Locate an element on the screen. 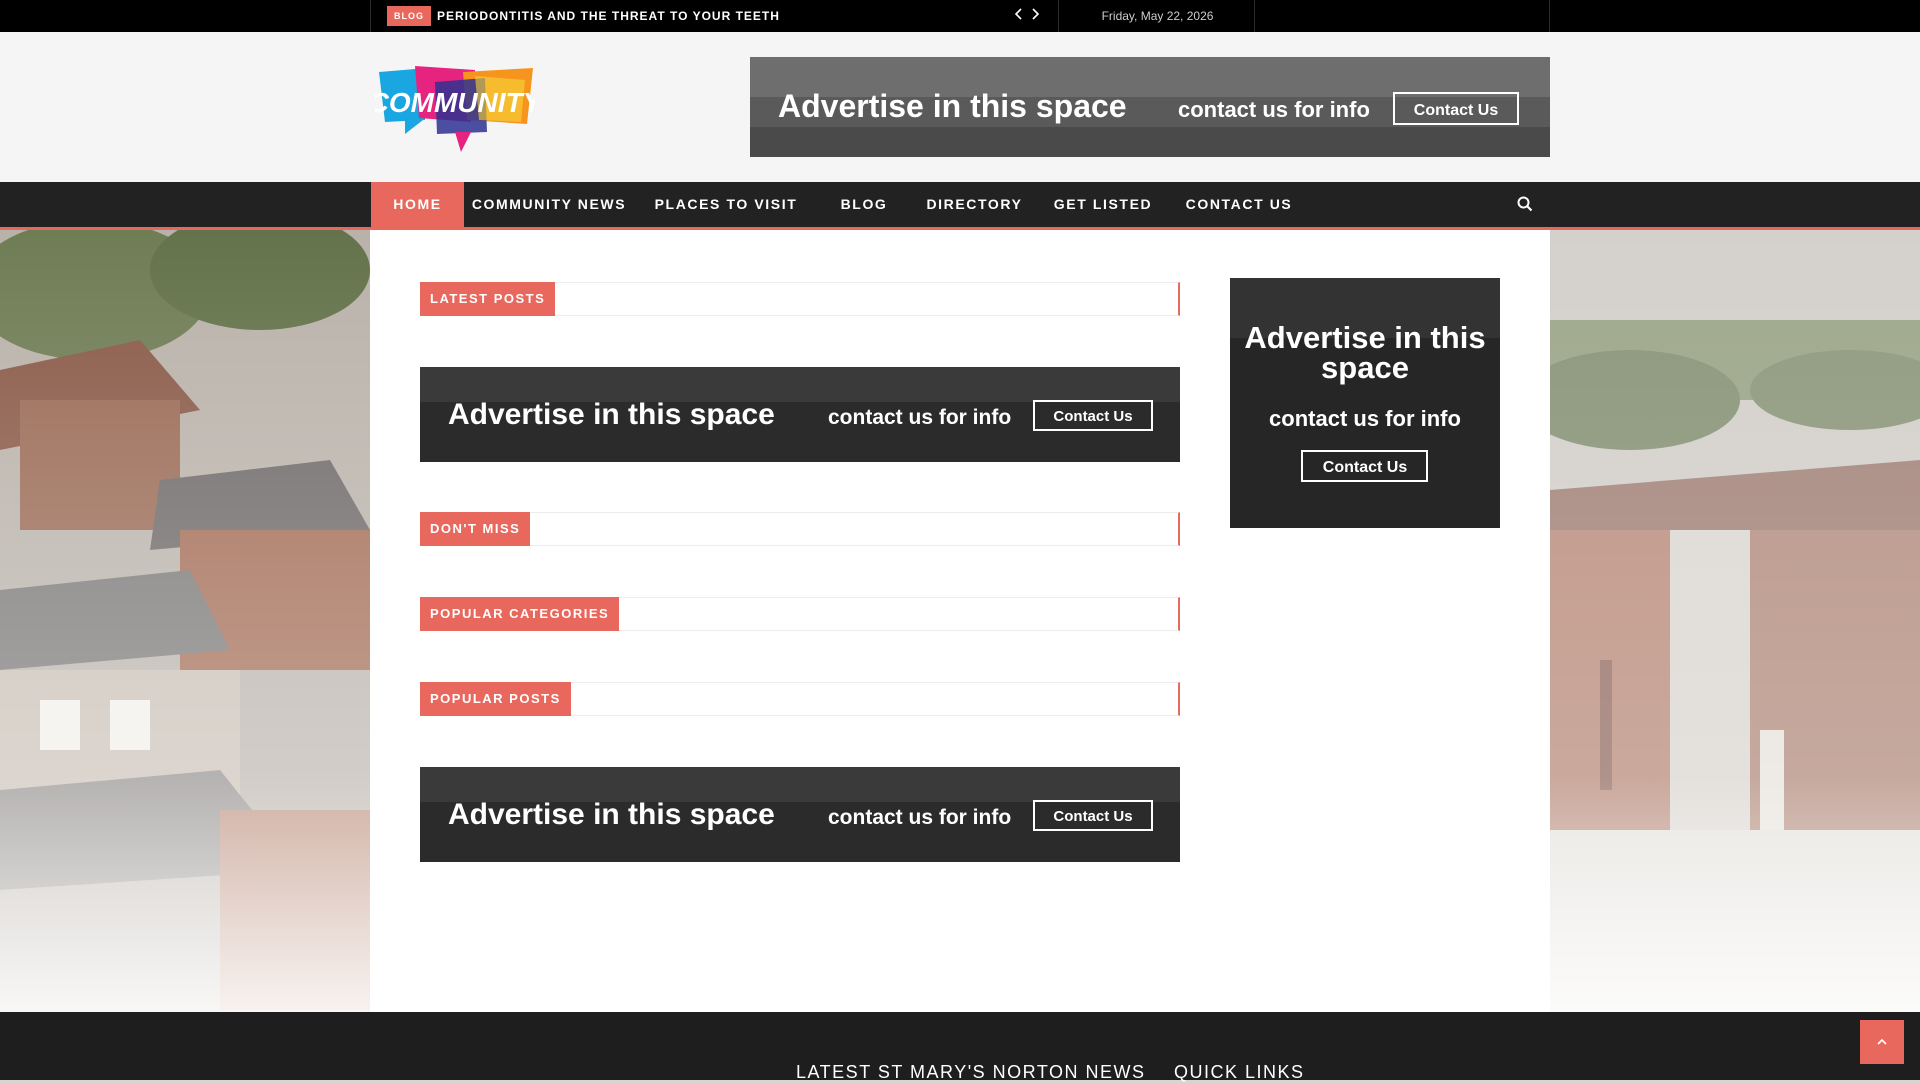 The image size is (1920, 1083). nav-item-contact-us: CONTACT US is located at coordinates (1239, 204).